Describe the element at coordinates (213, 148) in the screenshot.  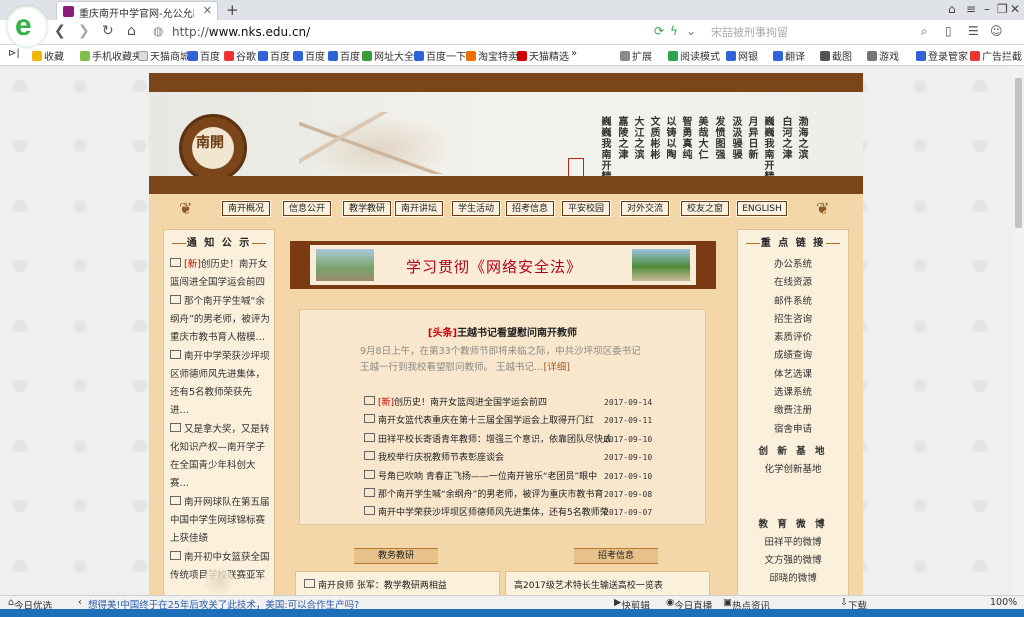
I see `school-emblem-icon: 南開` at that location.